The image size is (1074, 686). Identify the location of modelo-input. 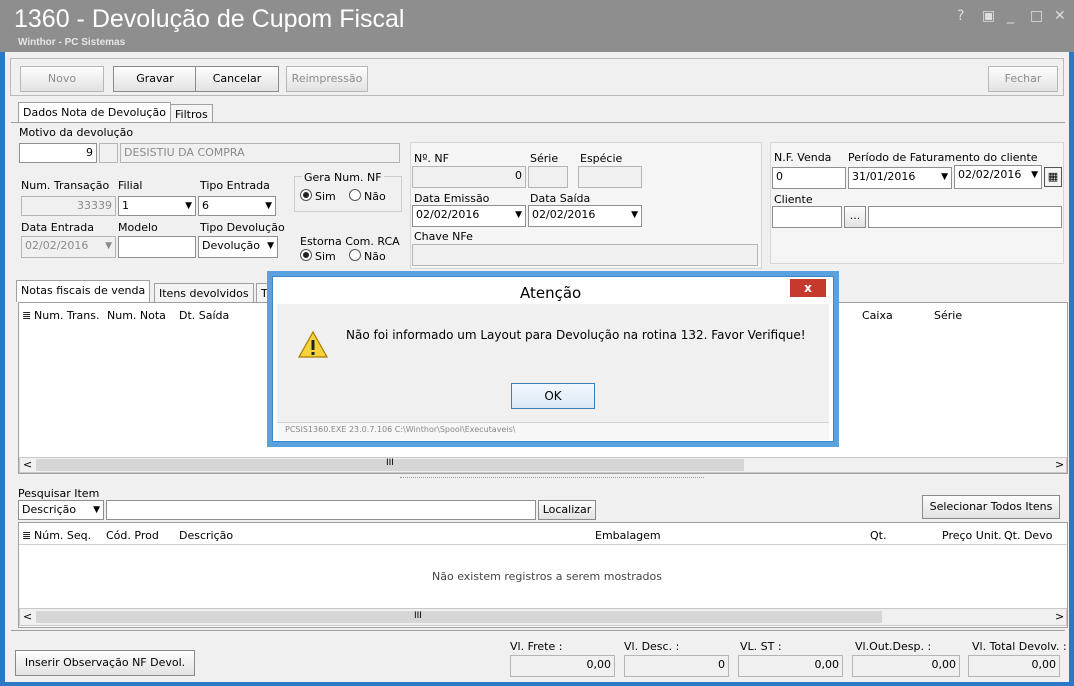
(157, 247).